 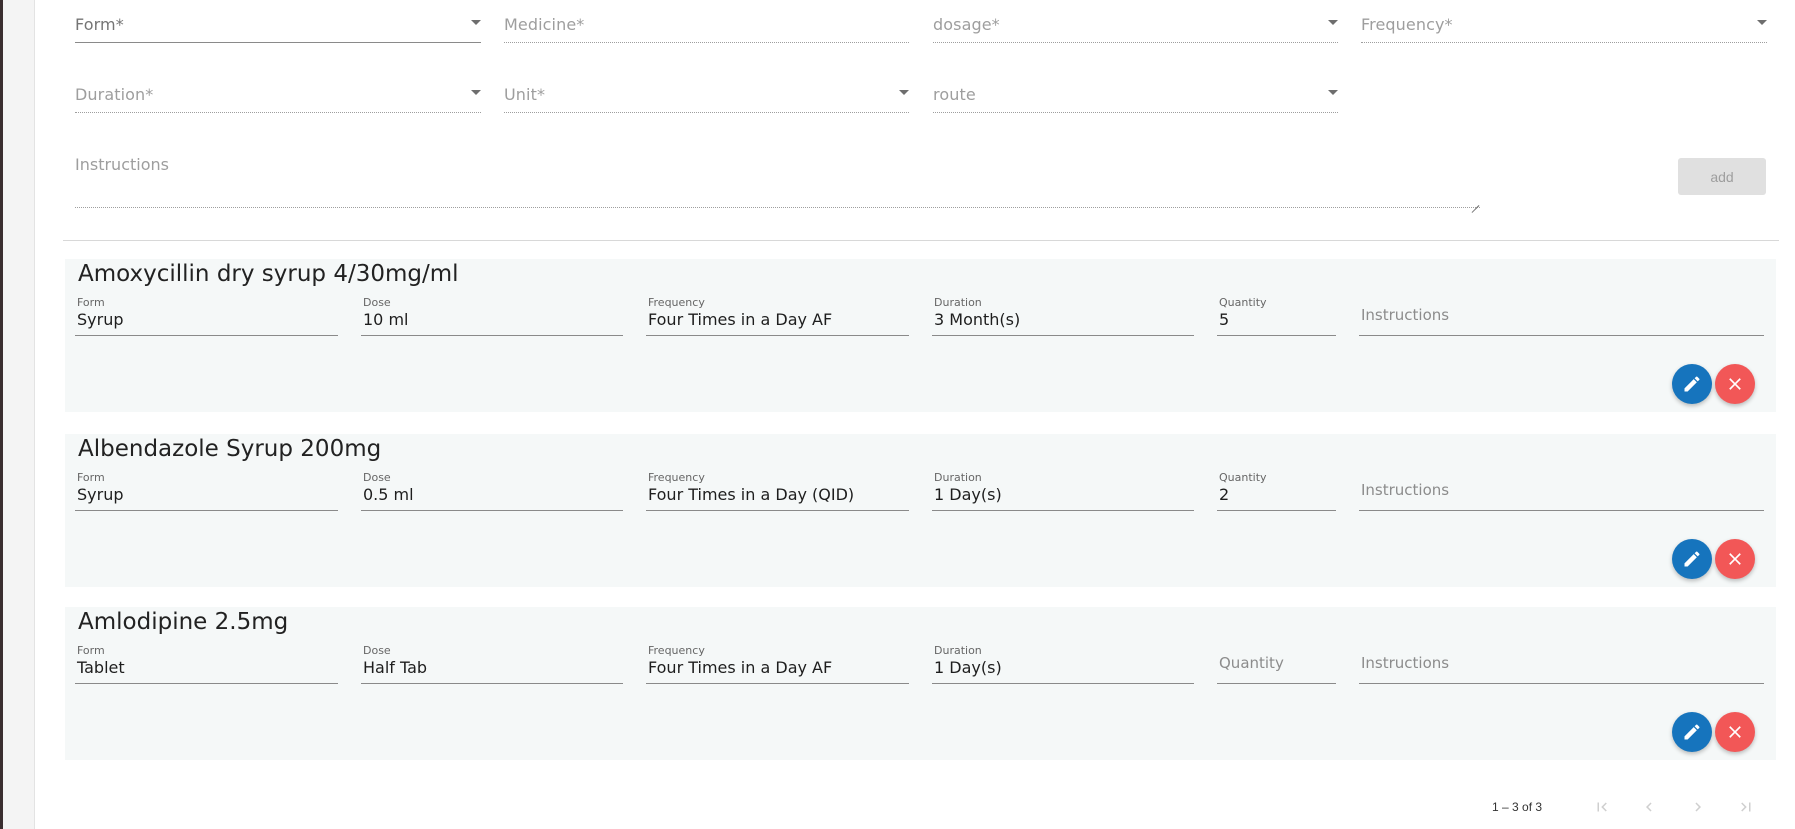 I want to click on next-page-button, so click(x=1698, y=807).